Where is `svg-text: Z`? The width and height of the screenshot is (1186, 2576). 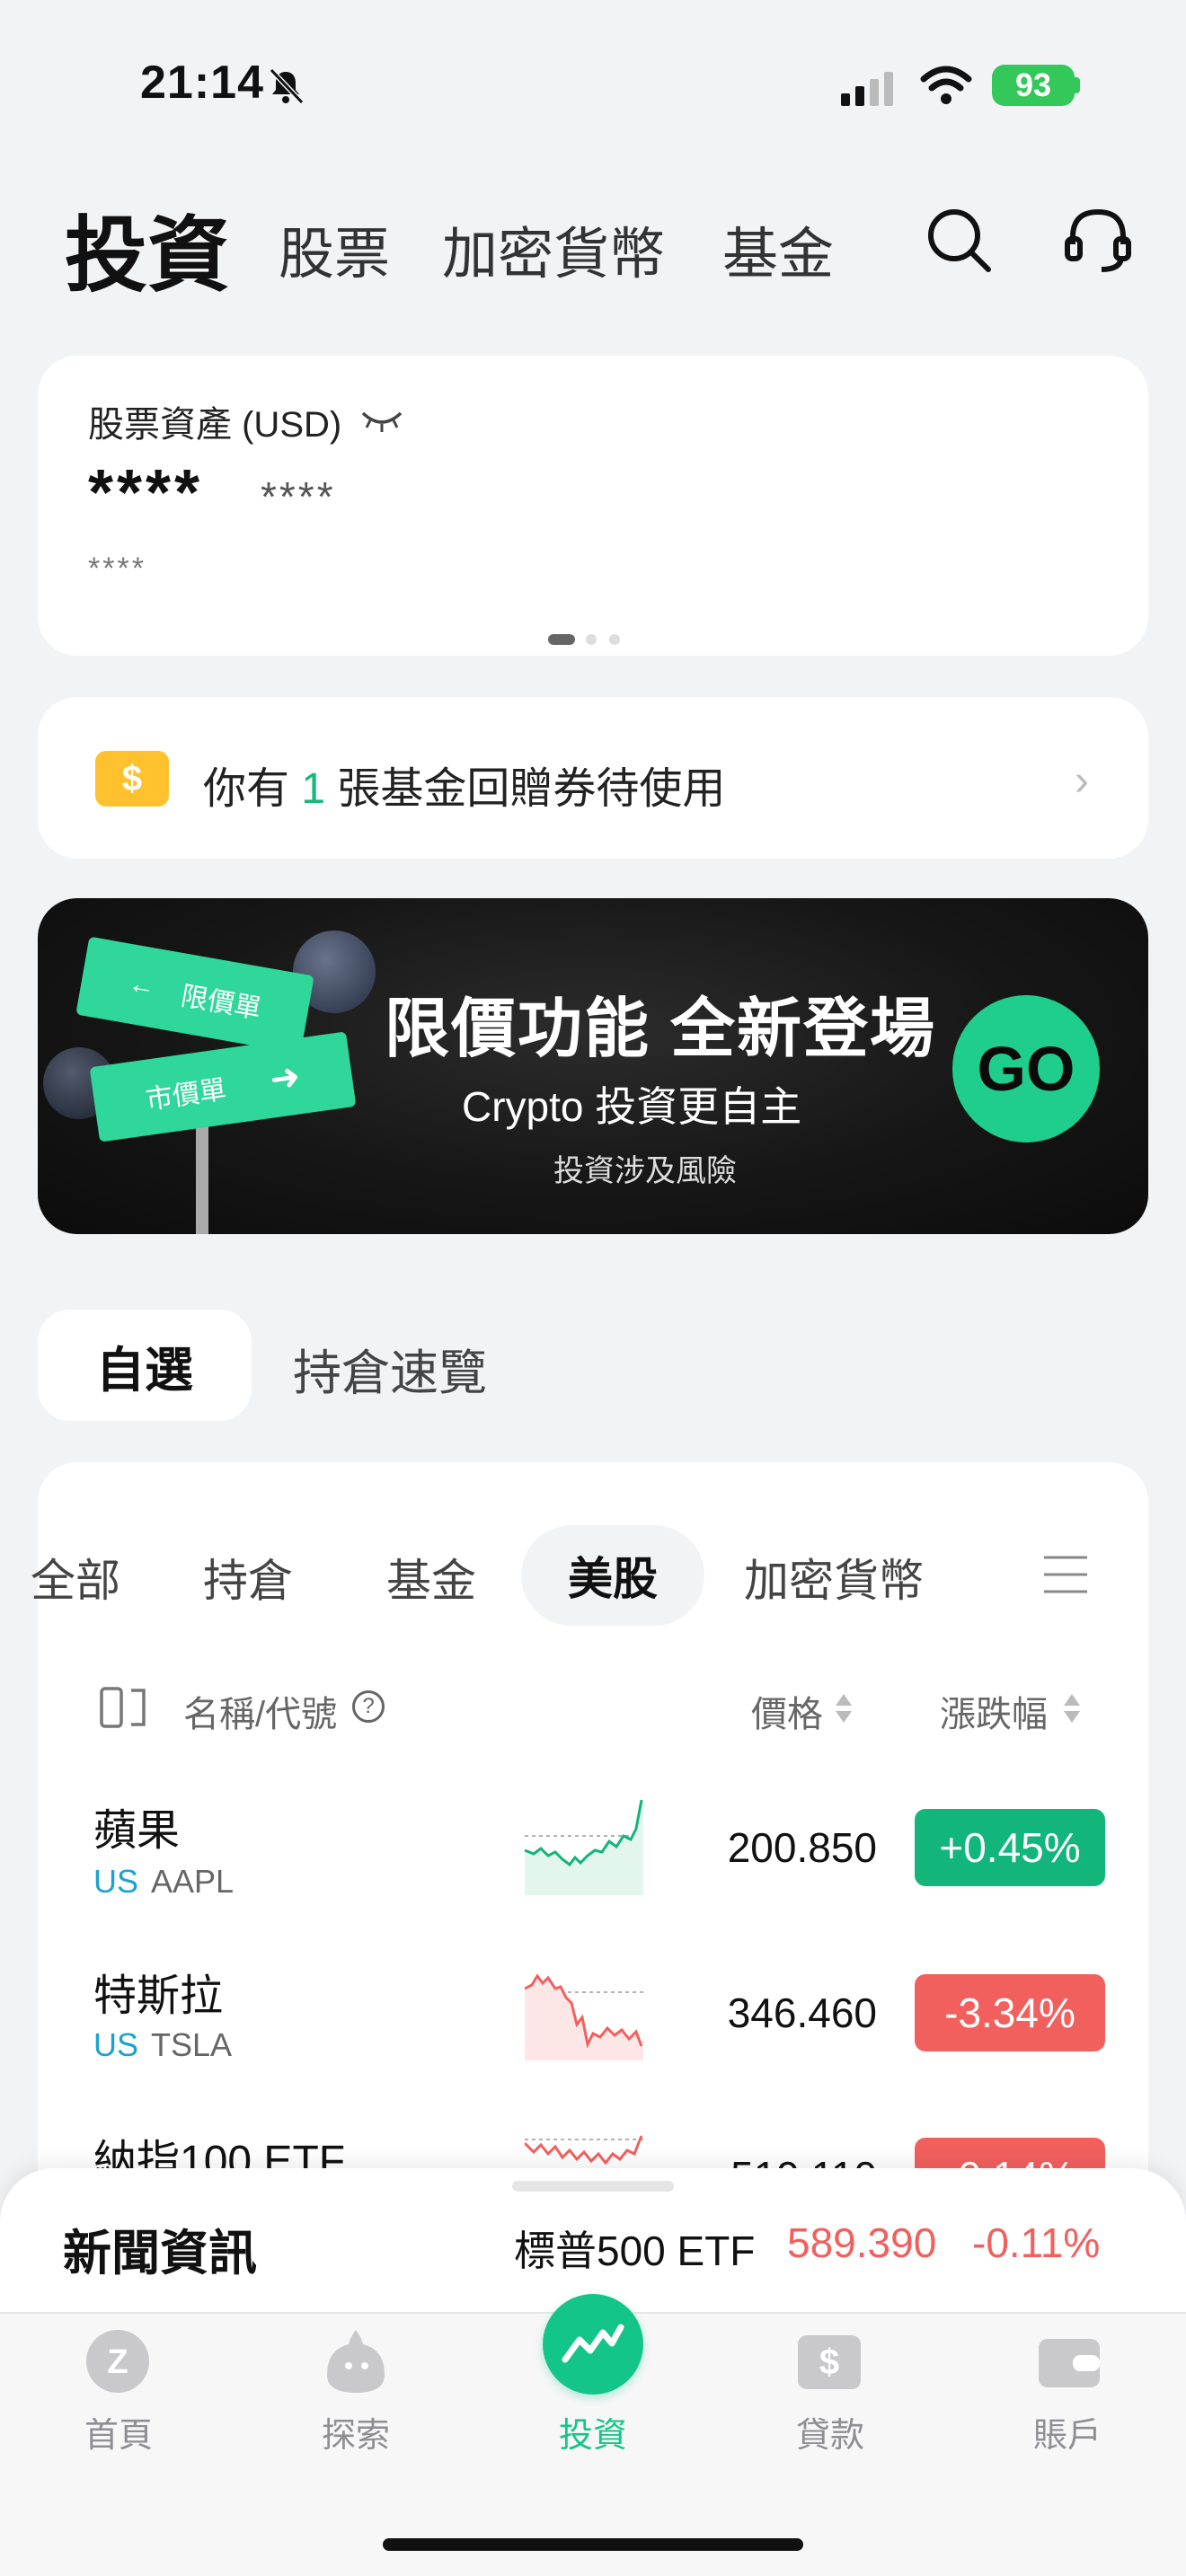 svg-text: Z is located at coordinates (117, 2362).